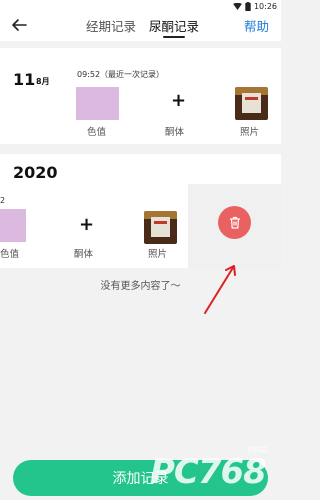 This screenshot has height=500, width=320. Describe the element at coordinates (140, 26) in the screenshot. I see `top-bar: 经期记录 尿酮记录 帮助` at that location.